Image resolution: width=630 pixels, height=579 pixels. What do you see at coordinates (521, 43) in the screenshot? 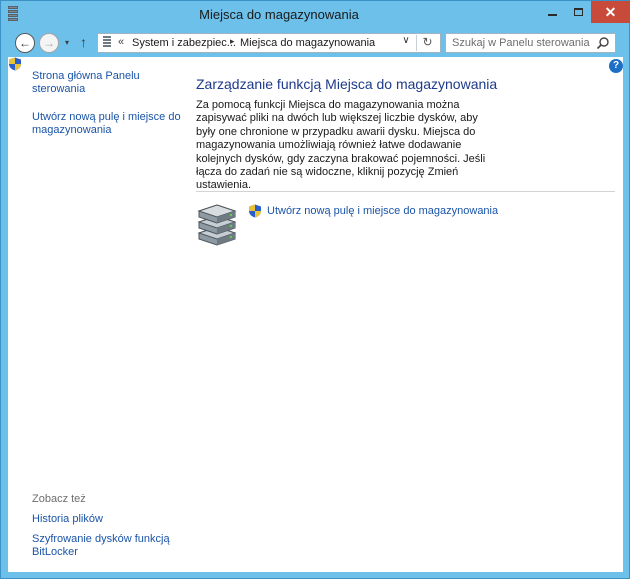
I see `search-placeholder: Szukaj w Panelu sterowania` at bounding box center [521, 43].